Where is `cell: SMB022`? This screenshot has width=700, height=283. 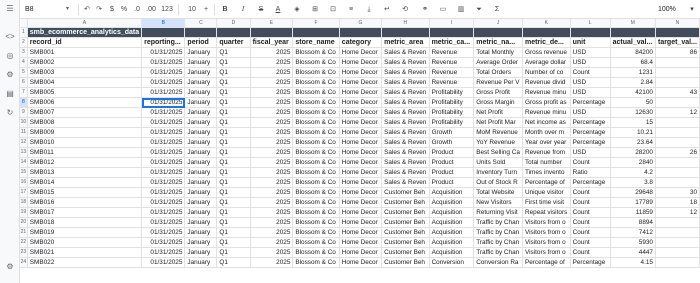 cell: SMB022 is located at coordinates (85, 262).